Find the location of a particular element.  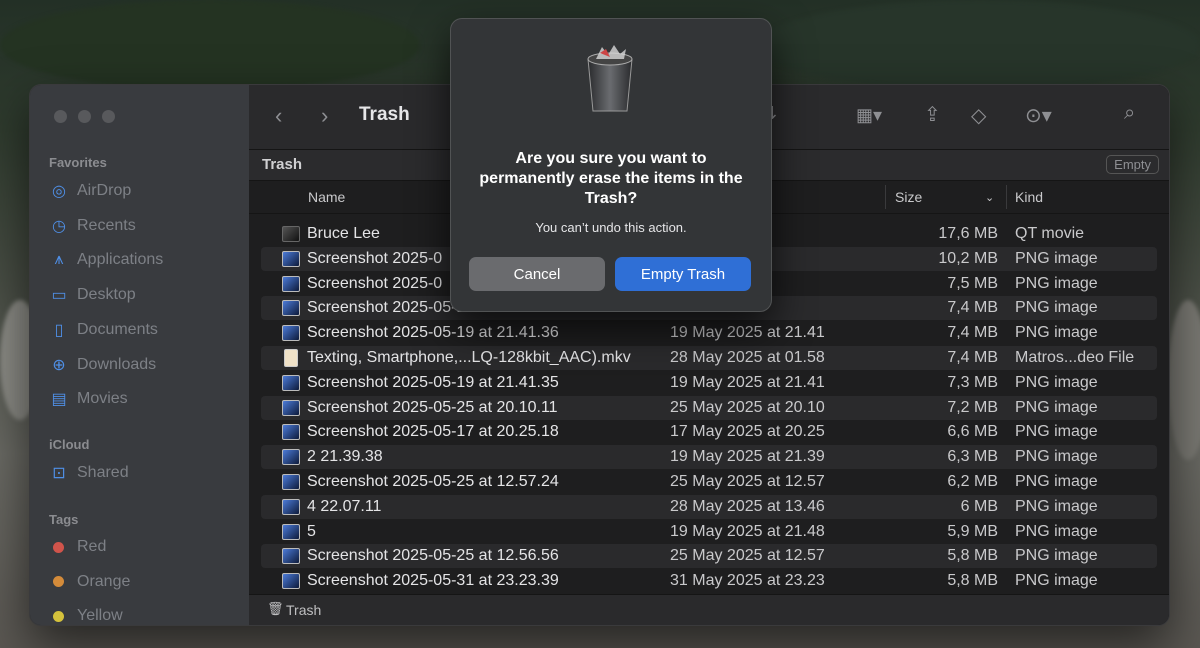

sidebar-tag-yellow: Yellow is located at coordinates (86, 614).